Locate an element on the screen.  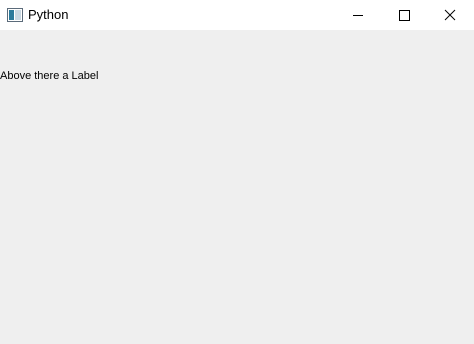
minimize-button is located at coordinates (358, 15).